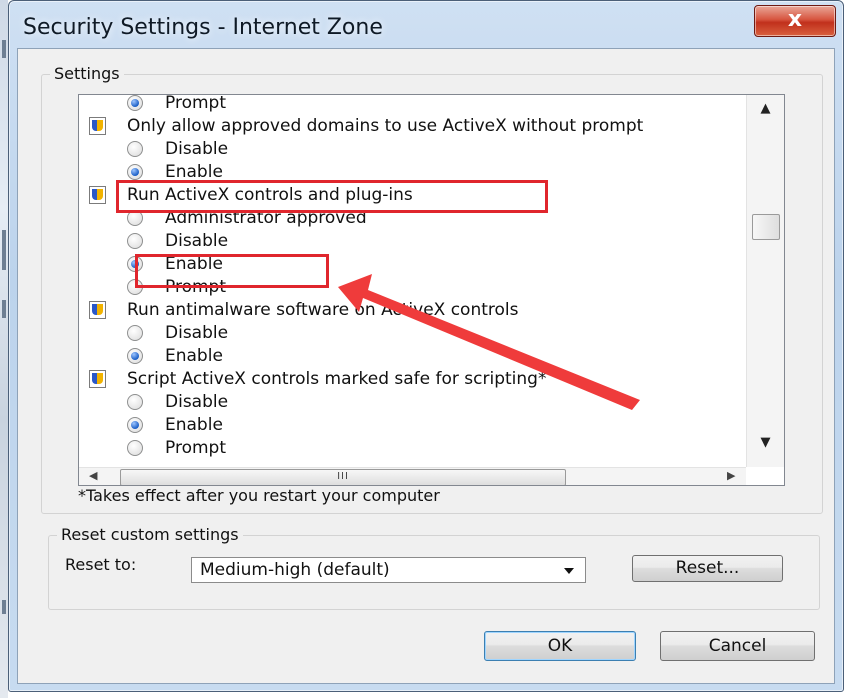  What do you see at coordinates (203, 27) in the screenshot?
I see `window-title: Security Settings - Internet Zone` at bounding box center [203, 27].